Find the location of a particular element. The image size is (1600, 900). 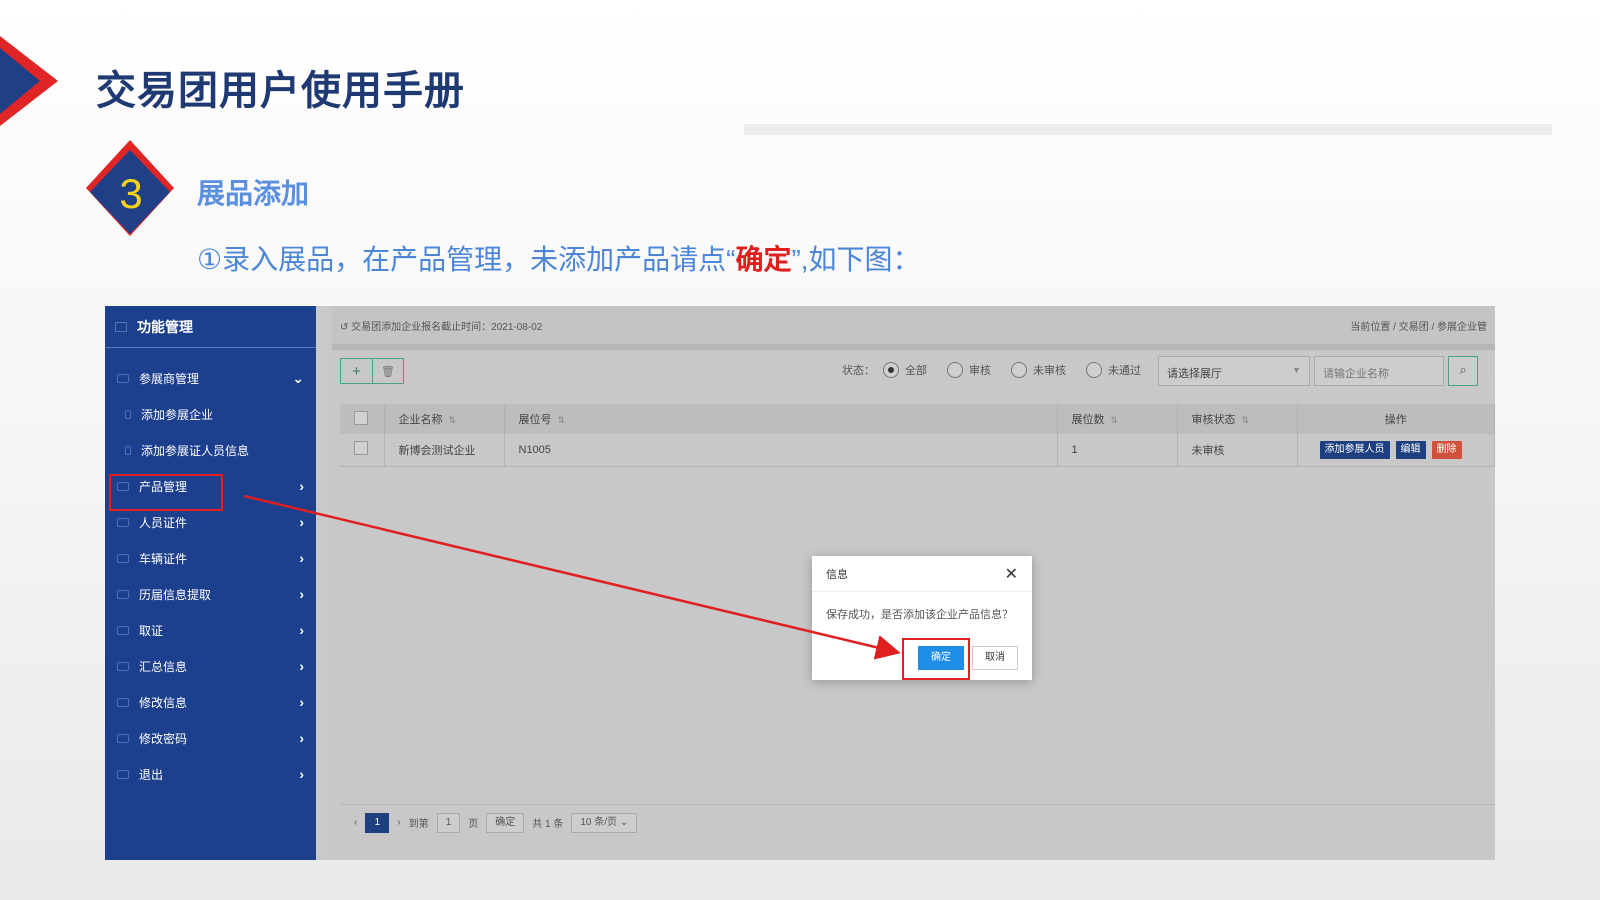

radio-reviewed: 审核 is located at coordinates (969, 370).